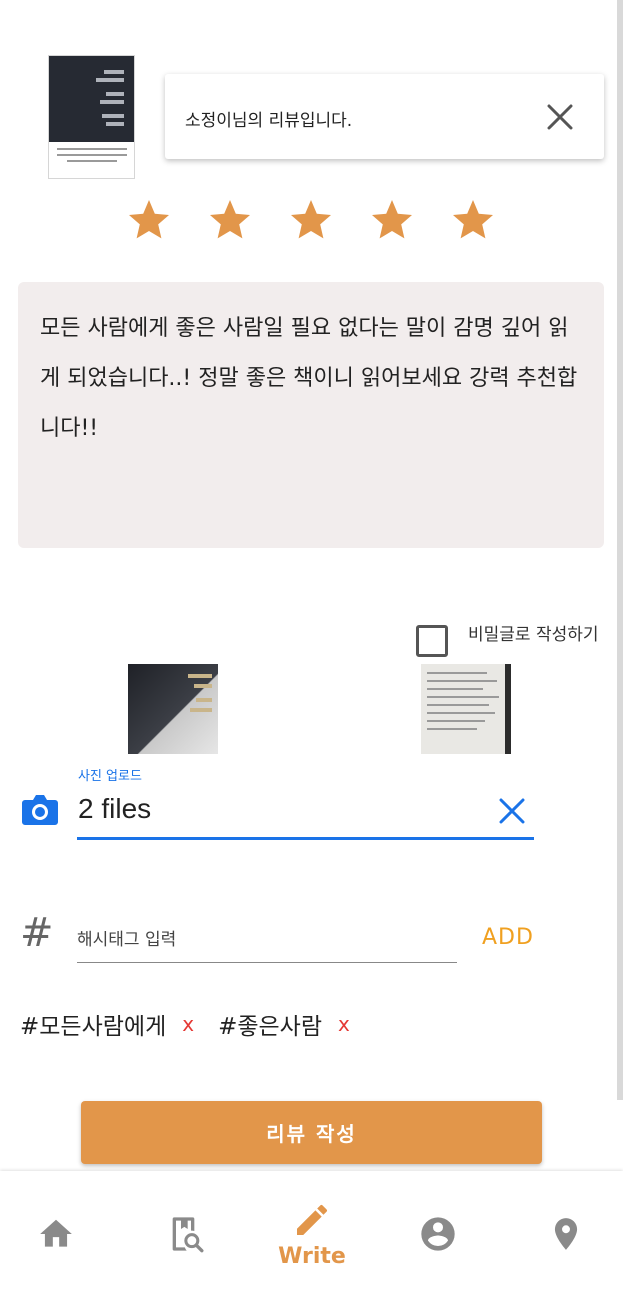  Describe the element at coordinates (267, 940) in the screenshot. I see `hashtag-input` at that location.